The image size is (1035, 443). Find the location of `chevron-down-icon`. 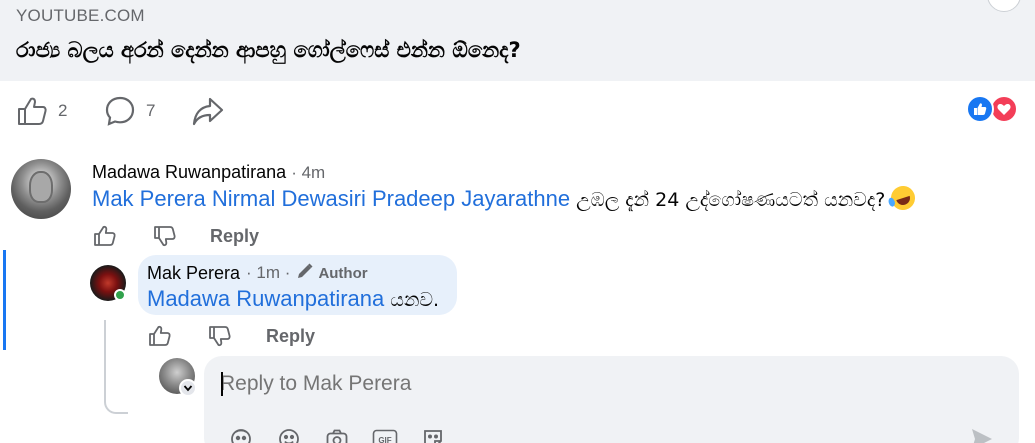

chevron-down-icon is located at coordinates (188, 388).